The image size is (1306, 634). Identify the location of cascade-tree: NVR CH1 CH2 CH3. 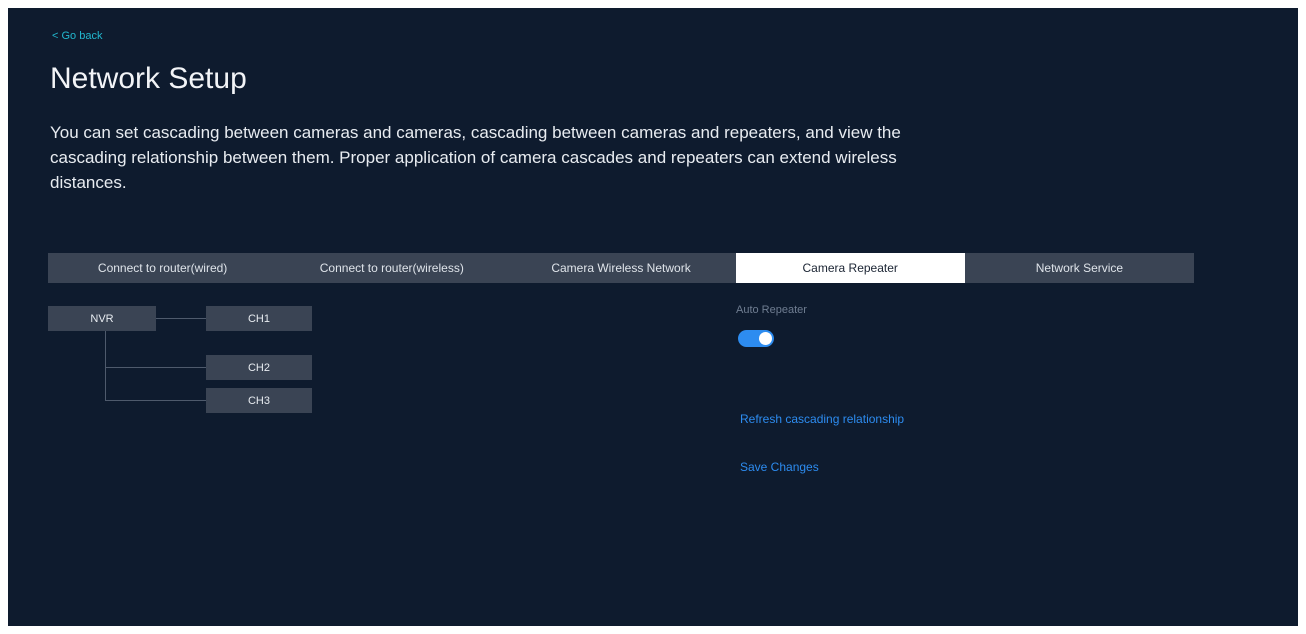
(198, 366).